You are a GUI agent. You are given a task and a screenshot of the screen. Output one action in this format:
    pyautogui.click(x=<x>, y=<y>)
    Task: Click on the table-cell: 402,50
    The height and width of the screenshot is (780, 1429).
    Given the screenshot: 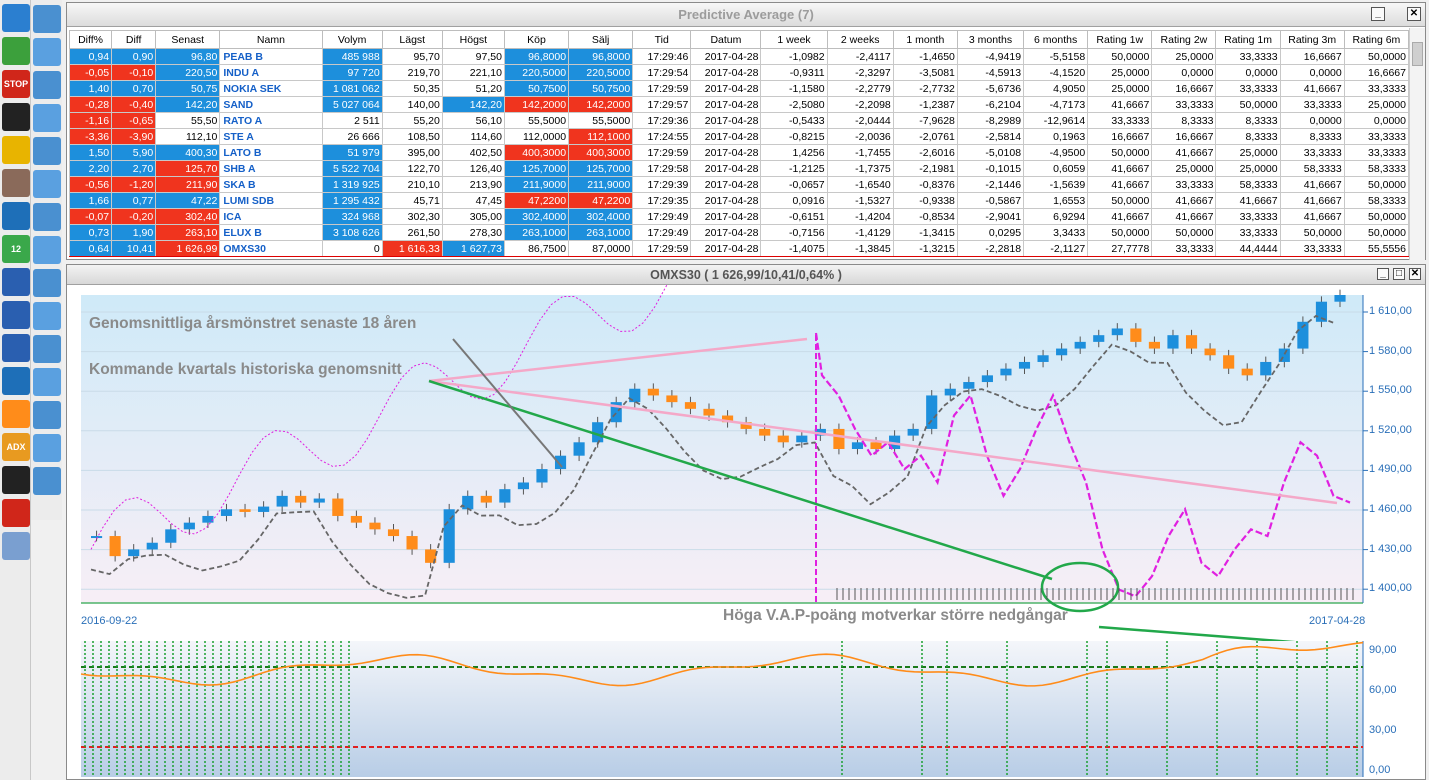 What is the action you would take?
    pyautogui.click(x=473, y=152)
    